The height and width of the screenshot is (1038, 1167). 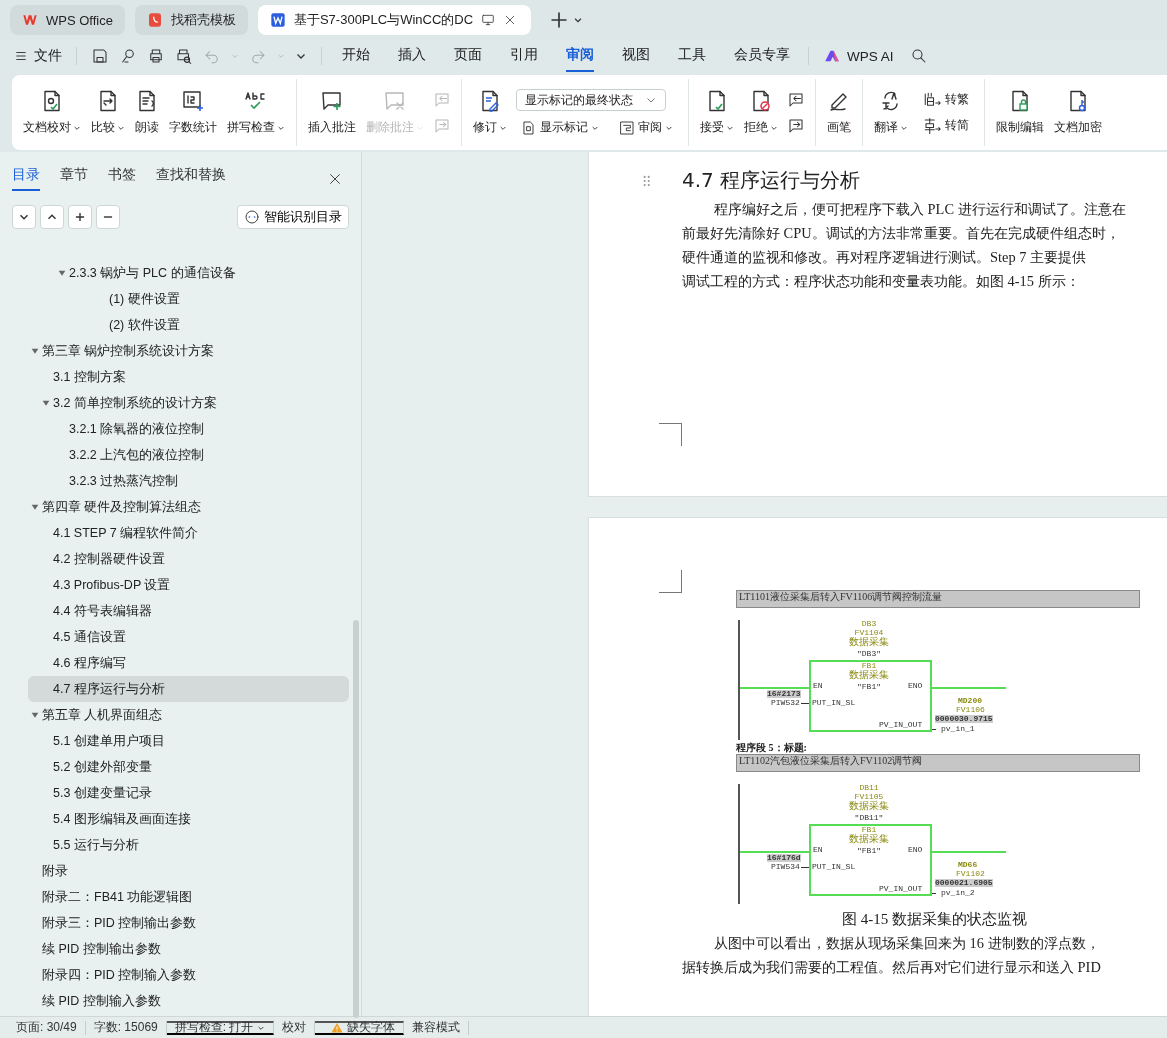 What do you see at coordinates (188, 637) in the screenshot?
I see `toc-item: 4.5 通信设置` at bounding box center [188, 637].